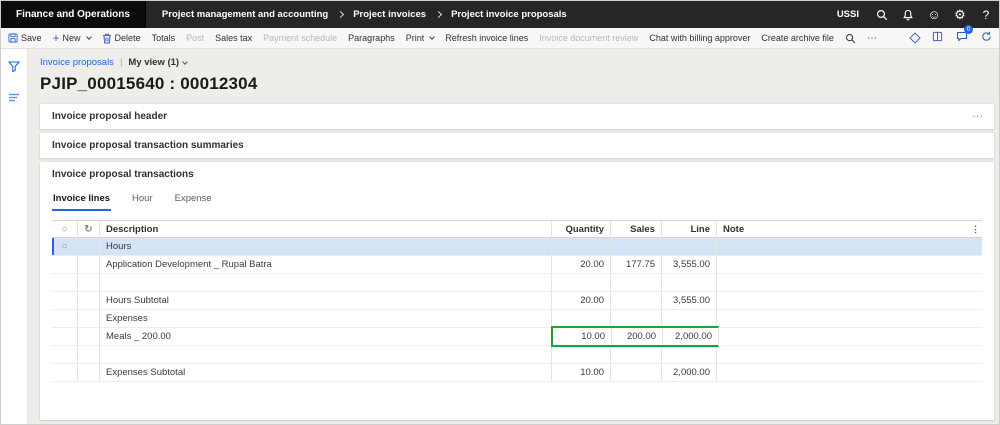 The image size is (1000, 425). Describe the element at coordinates (72, 38) in the screenshot. I see `new-button: + New` at that location.